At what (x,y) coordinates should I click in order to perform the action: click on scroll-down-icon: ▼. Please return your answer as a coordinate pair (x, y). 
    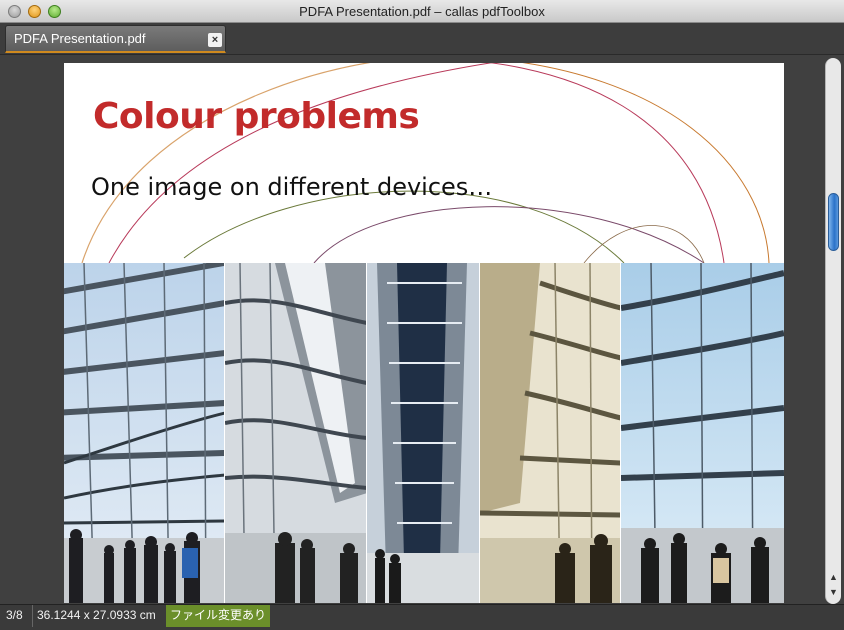
    Looking at the image, I should click on (833, 592).